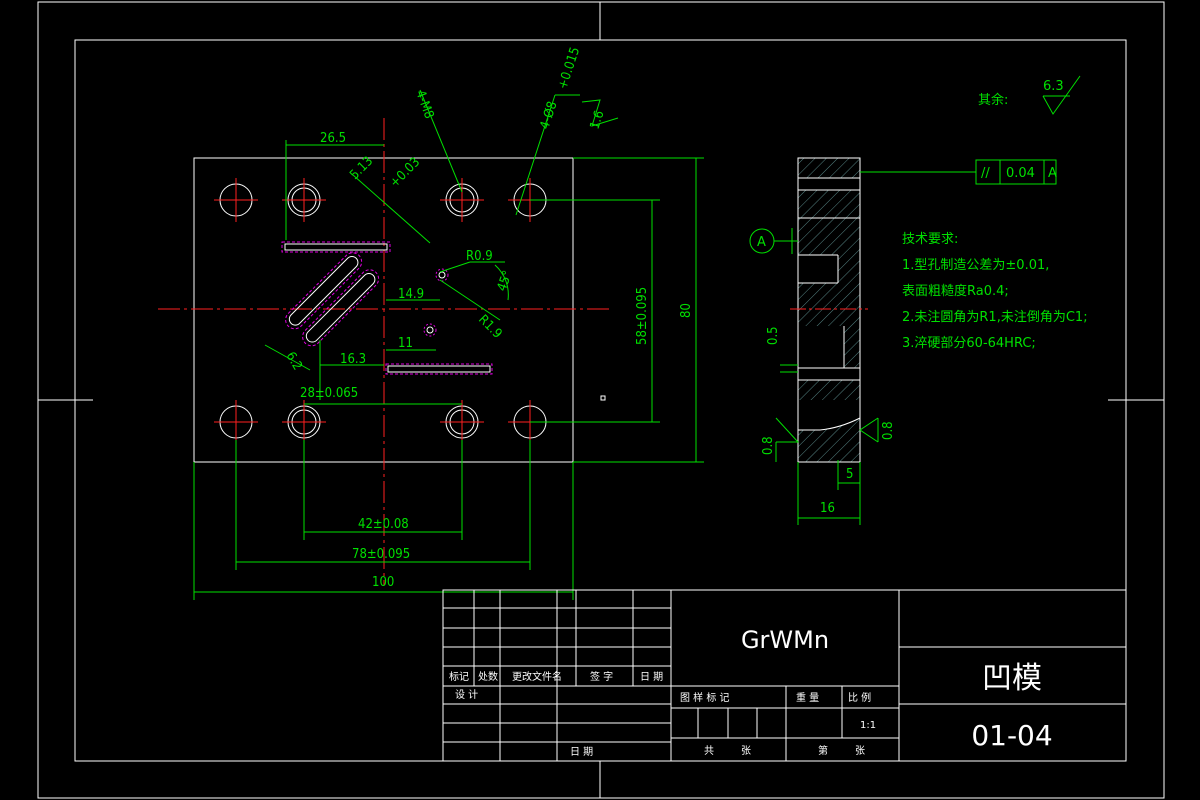  I want to click on info-header: 比 例, so click(859, 697).